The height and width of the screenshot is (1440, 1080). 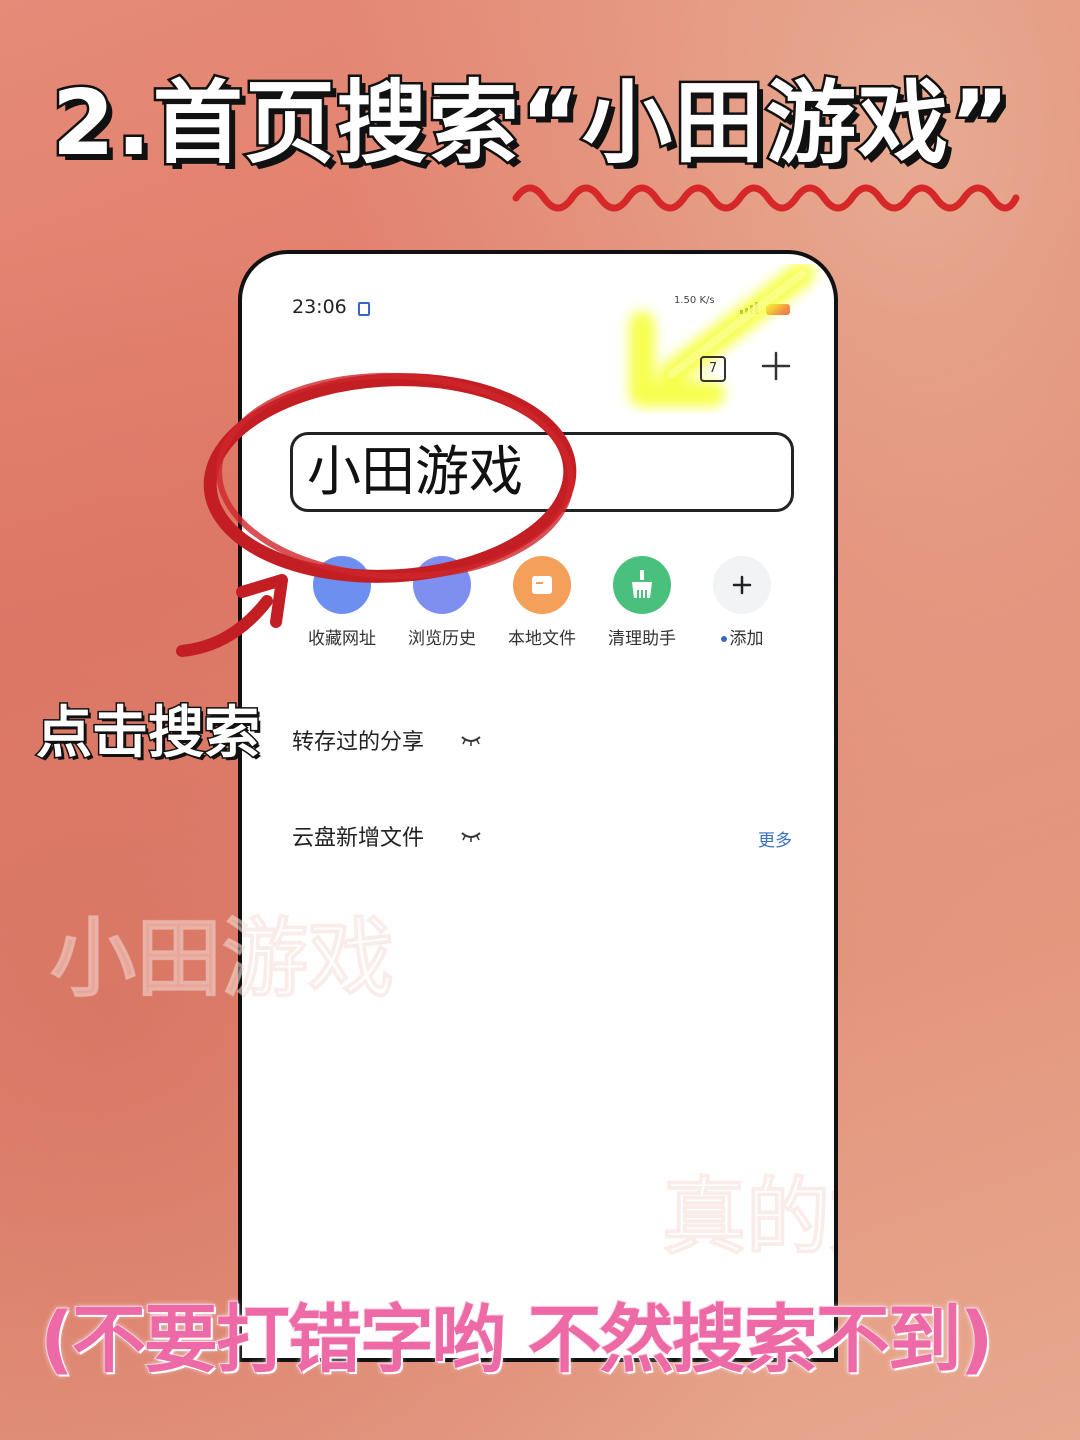 I want to click on shortcut-local-files: 本地文件, so click(x=542, y=602).